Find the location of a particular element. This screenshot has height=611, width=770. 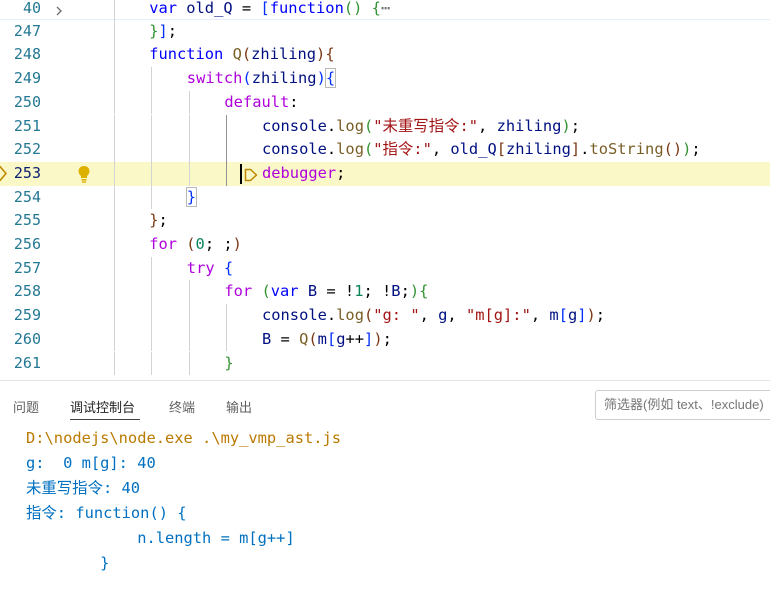

line-number: 250 is located at coordinates (27, 101).